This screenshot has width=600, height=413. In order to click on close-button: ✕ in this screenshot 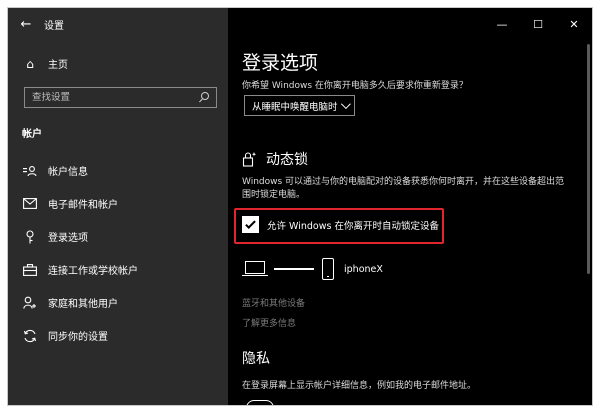, I will do `click(574, 24)`.